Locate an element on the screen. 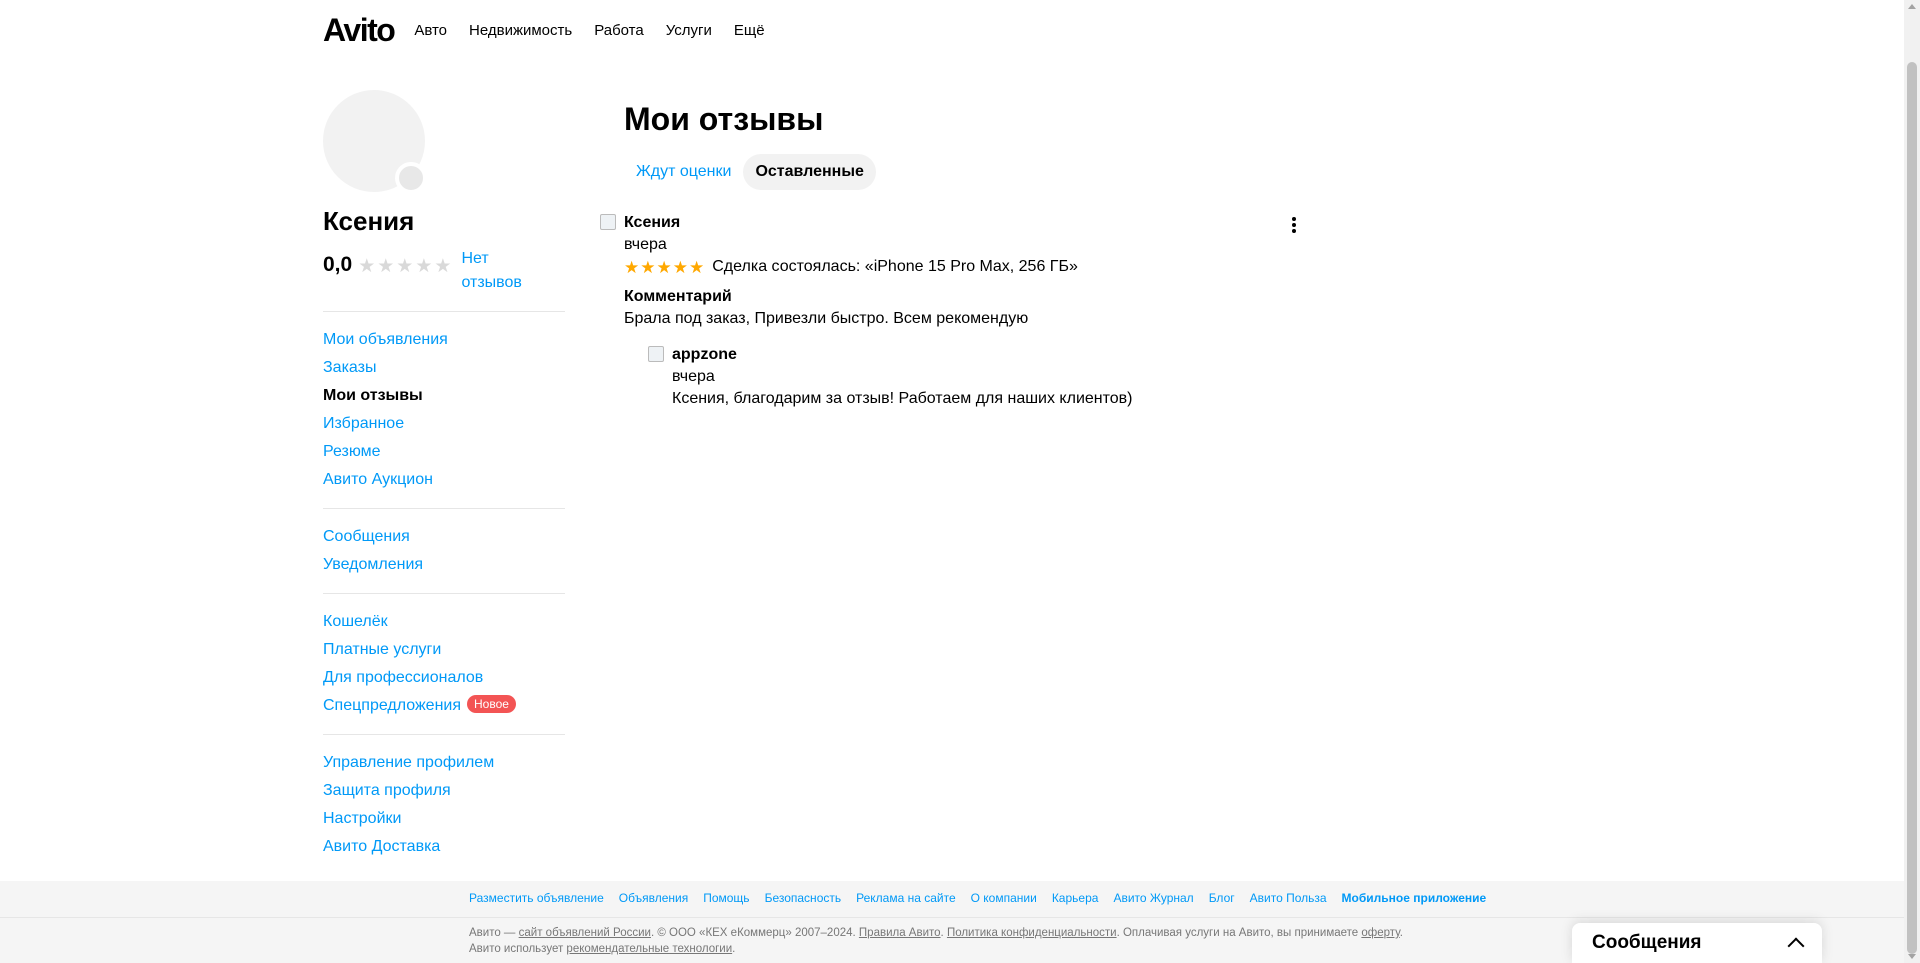  review-tabs: Ждут оценки Оставленные is located at coordinates (972, 172).